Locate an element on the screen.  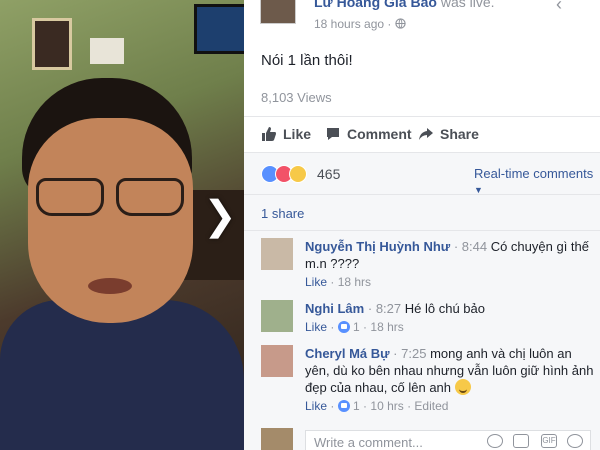
television is located at coordinates (219, 29).